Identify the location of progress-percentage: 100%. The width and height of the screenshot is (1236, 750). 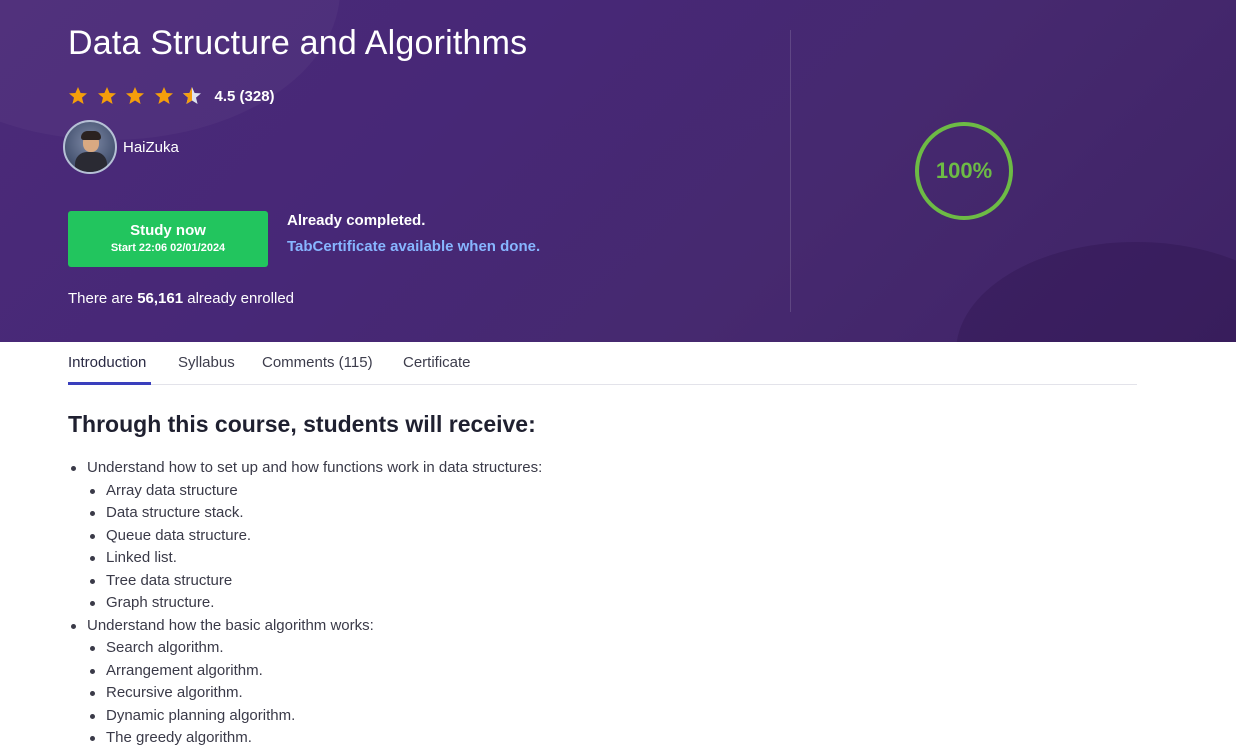
(964, 170).